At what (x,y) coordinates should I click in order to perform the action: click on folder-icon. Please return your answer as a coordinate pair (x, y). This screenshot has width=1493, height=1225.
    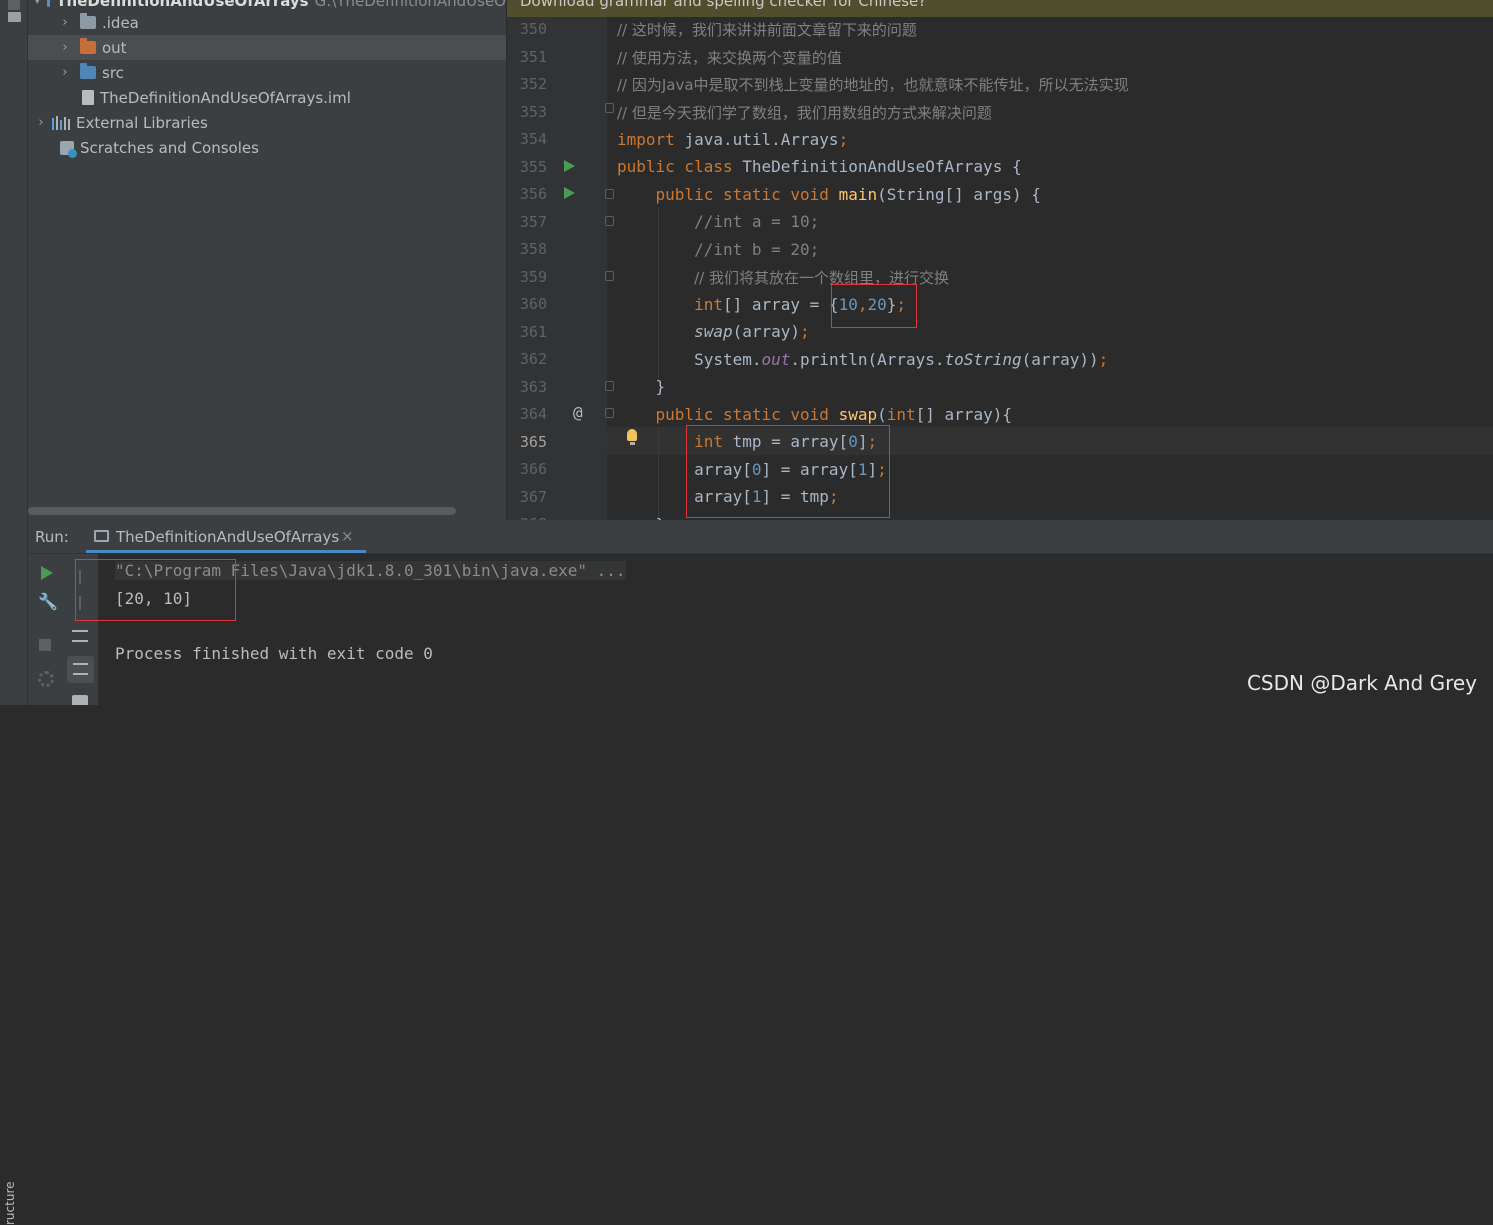
    Looking at the image, I should click on (88, 22).